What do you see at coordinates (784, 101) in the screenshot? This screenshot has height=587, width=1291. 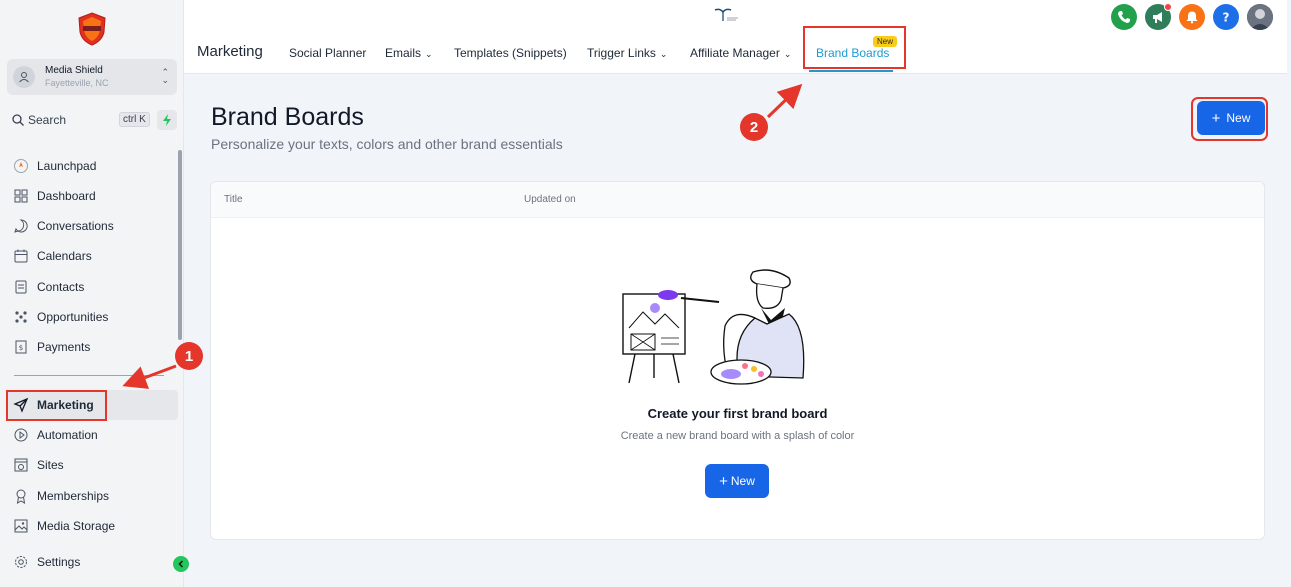 I see `arrow-to-brand-boards` at bounding box center [784, 101].